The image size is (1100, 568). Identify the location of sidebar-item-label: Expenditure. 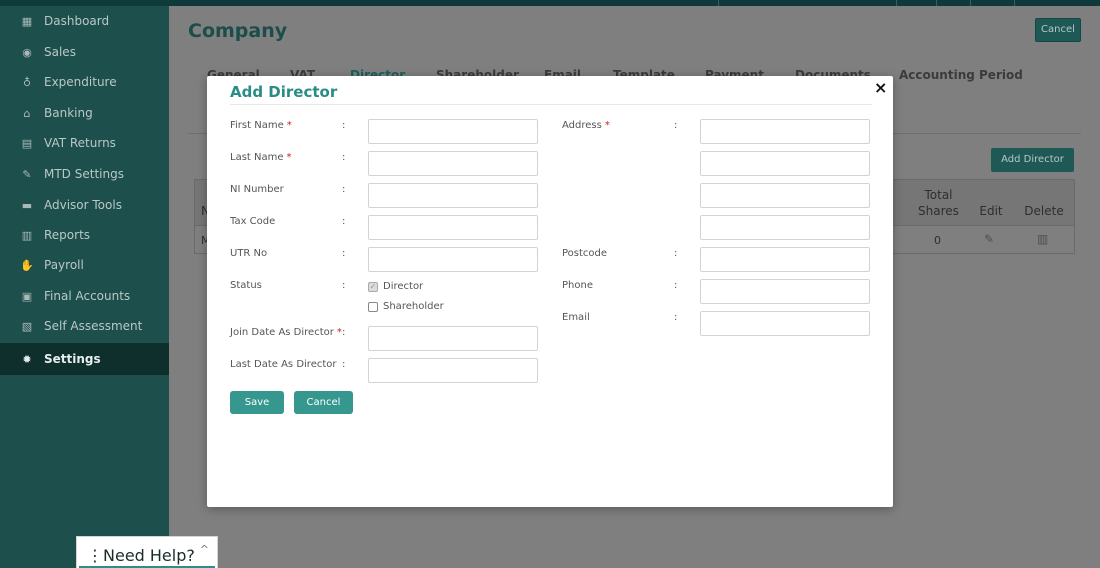
(80, 82).